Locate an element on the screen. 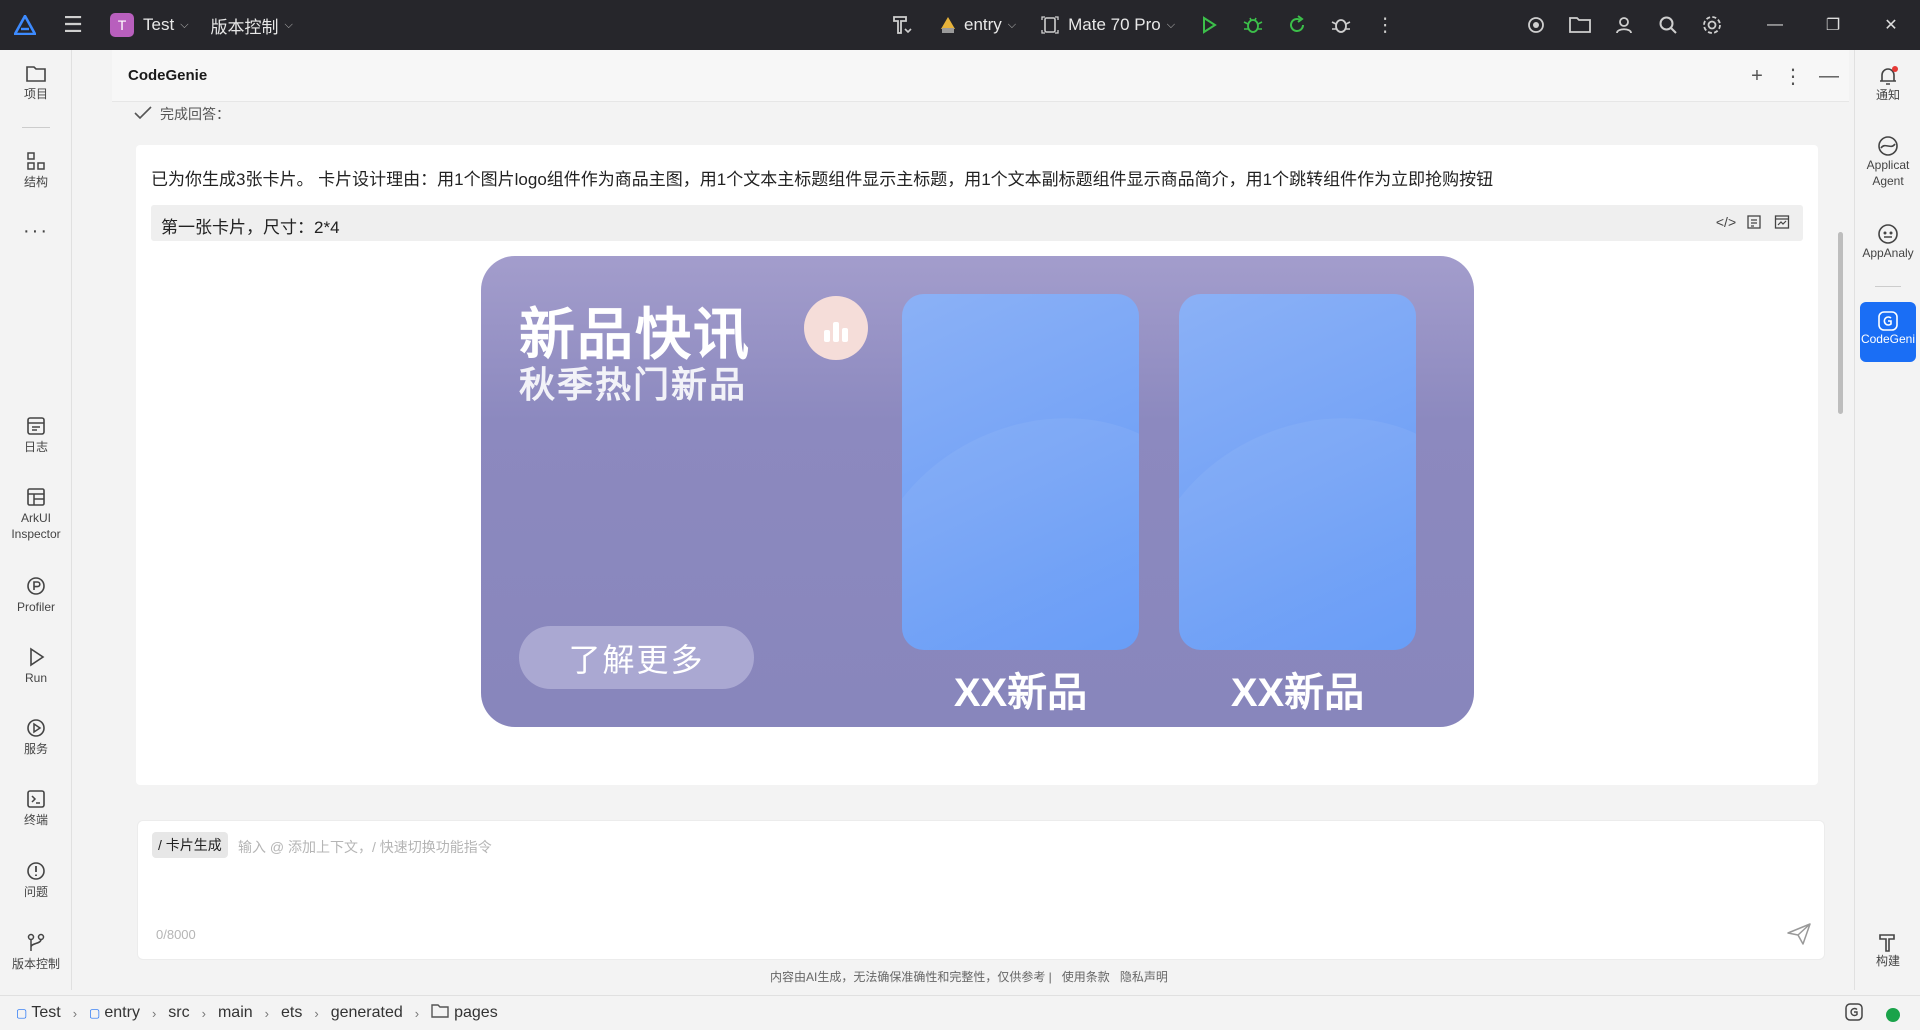 Image resolution: width=1920 pixels, height=1030 pixels. module-square-icon: ▢ is located at coordinates (22, 1013).